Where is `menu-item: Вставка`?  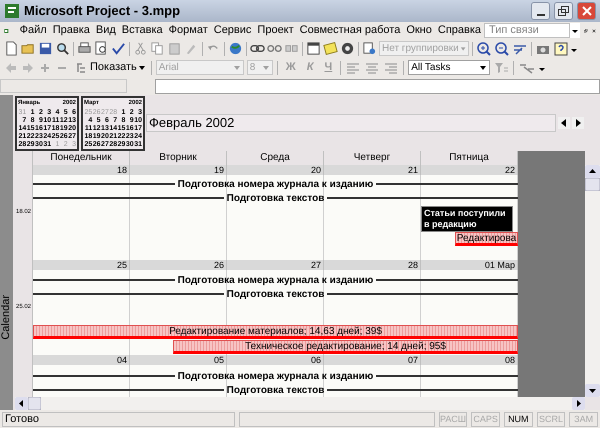
menu-item: Вставка is located at coordinates (142, 30).